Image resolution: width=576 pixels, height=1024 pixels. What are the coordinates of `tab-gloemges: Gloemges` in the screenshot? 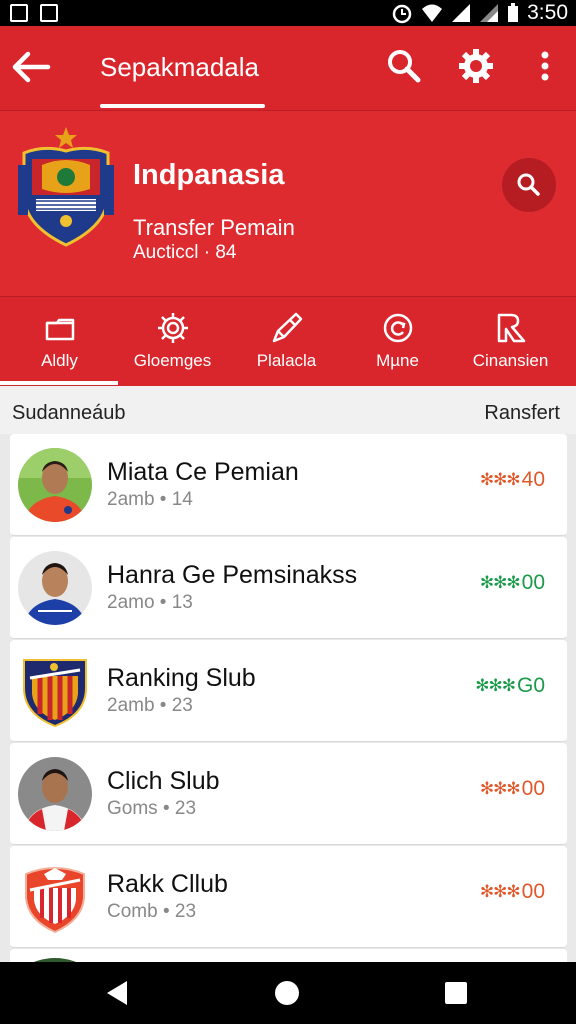 It's located at (172, 342).